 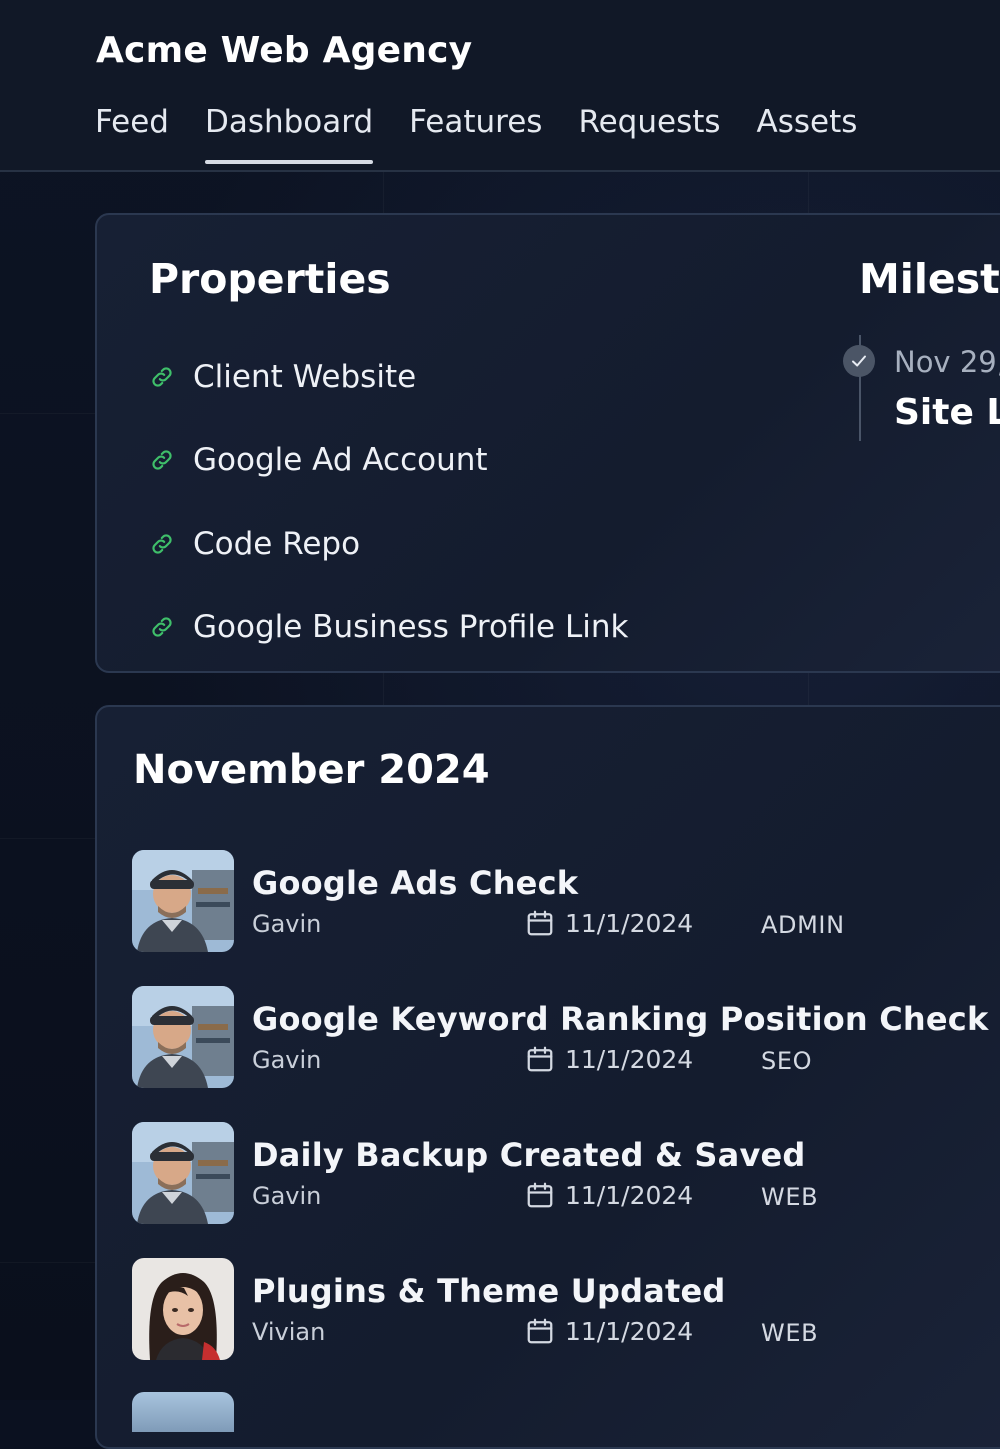 I want to click on activity-title: Google Keyword Ranking Position Check, so click(x=620, y=1019).